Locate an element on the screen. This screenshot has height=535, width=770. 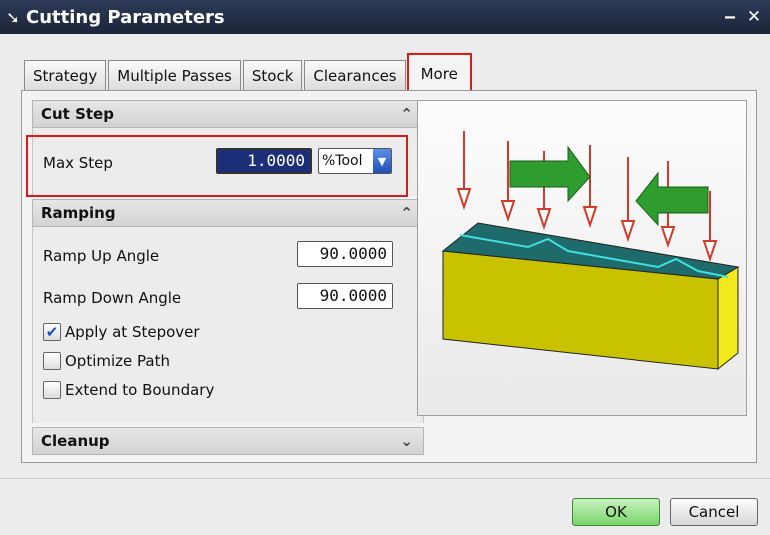
cleanup-group-header: Cleanup ⌄ is located at coordinates (228, 441).